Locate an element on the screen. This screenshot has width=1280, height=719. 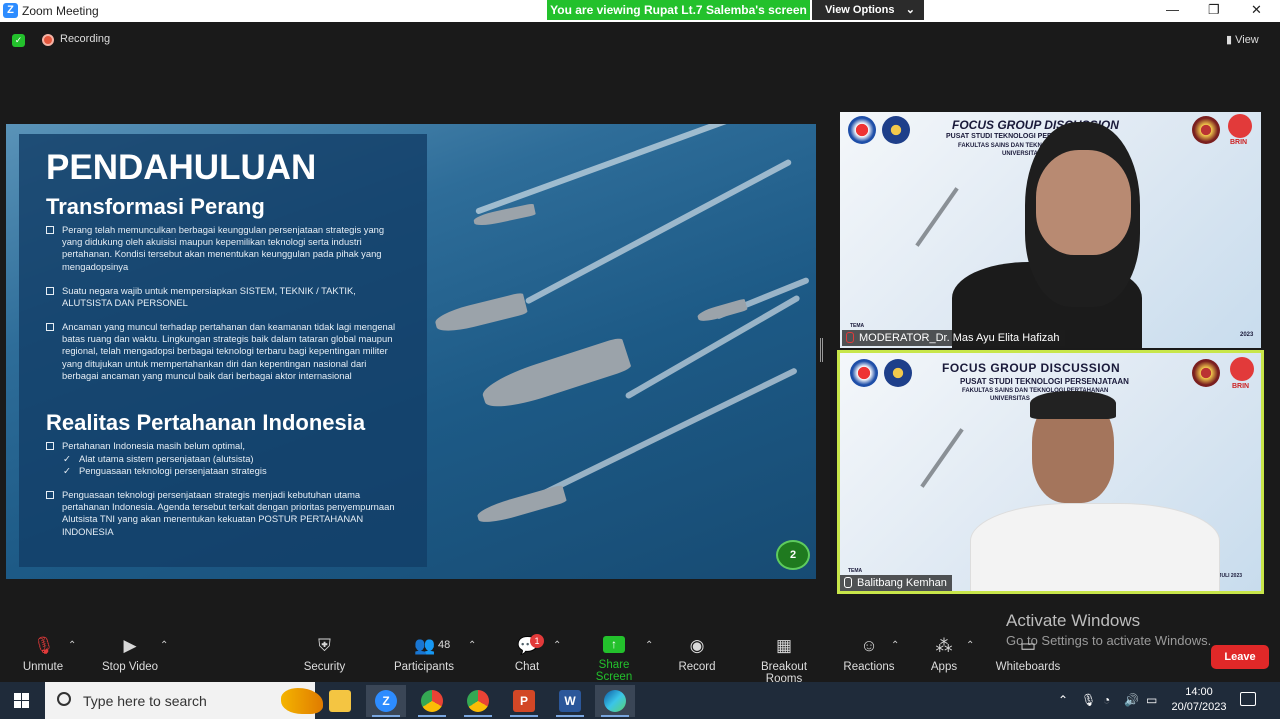
share-screen-icon: ↑ is located at coordinates (614, 644).